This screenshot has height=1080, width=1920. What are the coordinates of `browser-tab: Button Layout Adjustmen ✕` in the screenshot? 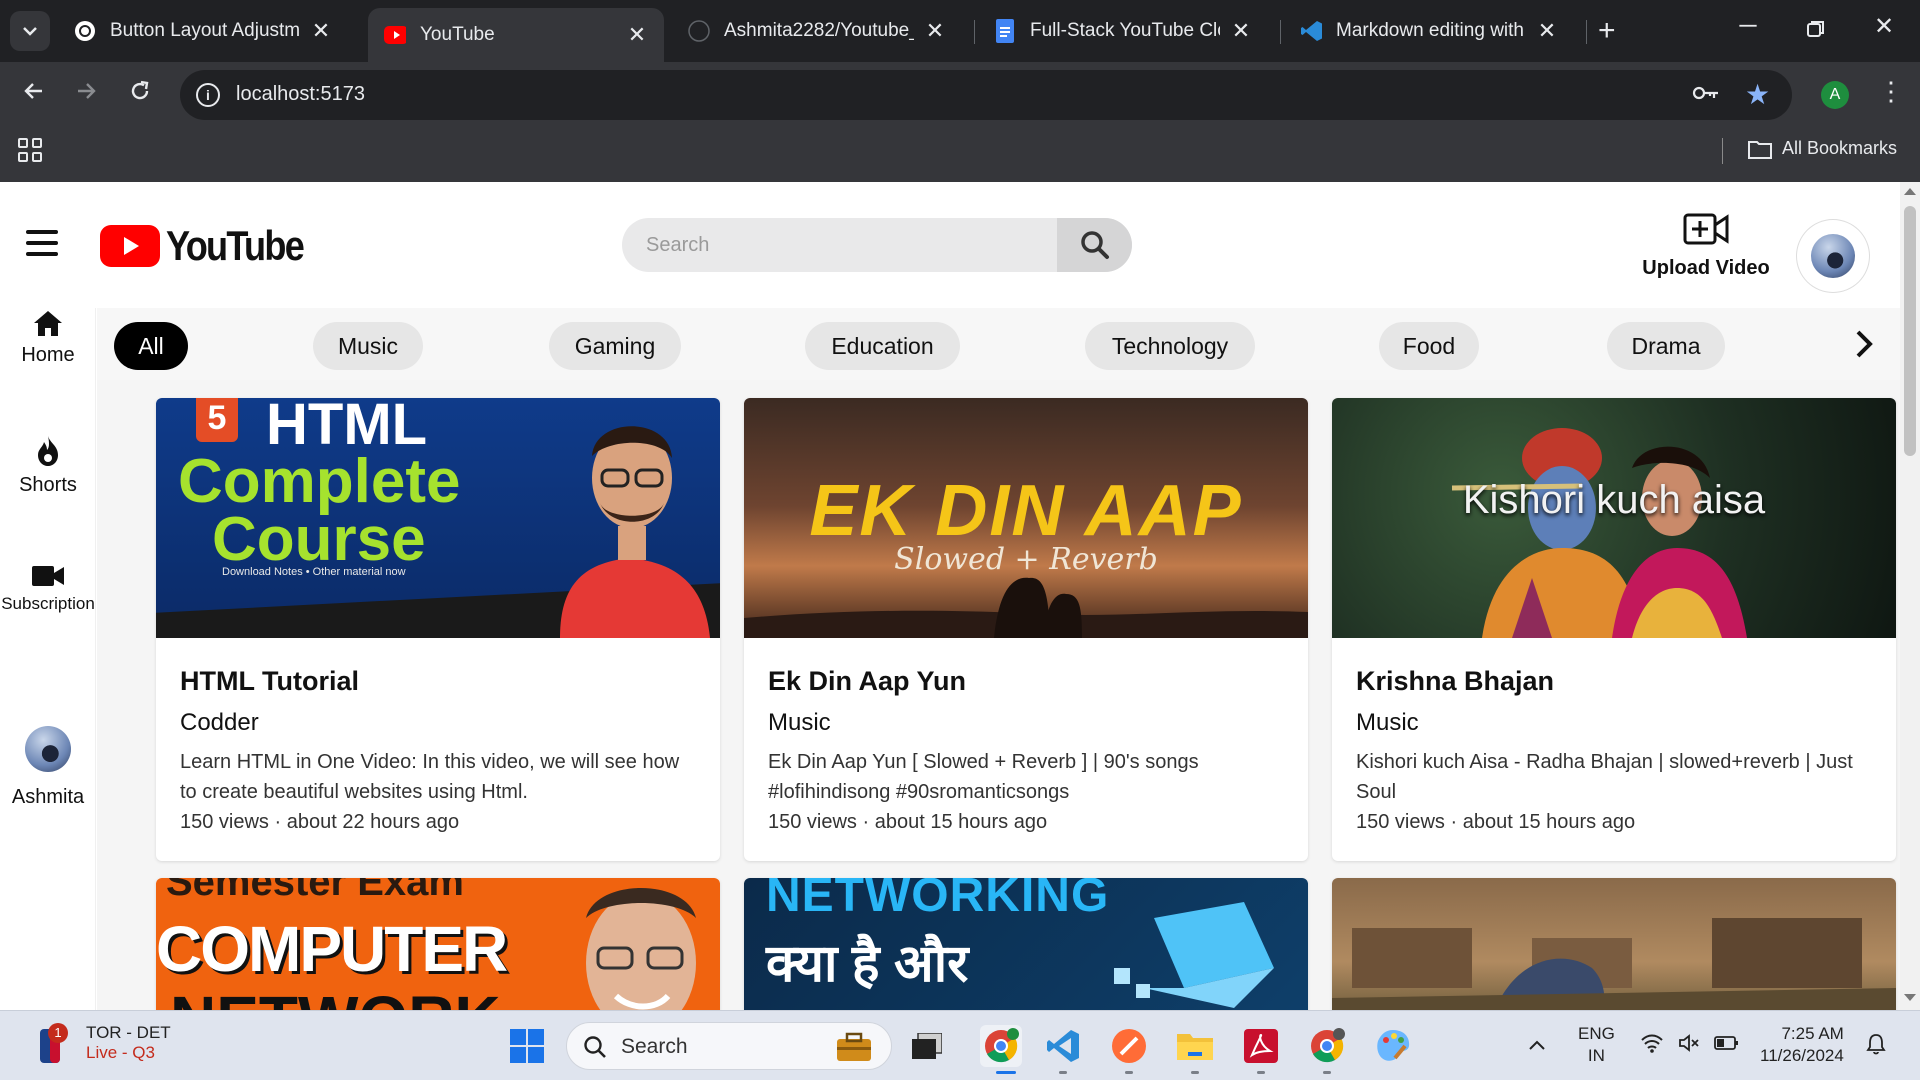 It's located at (203, 31).